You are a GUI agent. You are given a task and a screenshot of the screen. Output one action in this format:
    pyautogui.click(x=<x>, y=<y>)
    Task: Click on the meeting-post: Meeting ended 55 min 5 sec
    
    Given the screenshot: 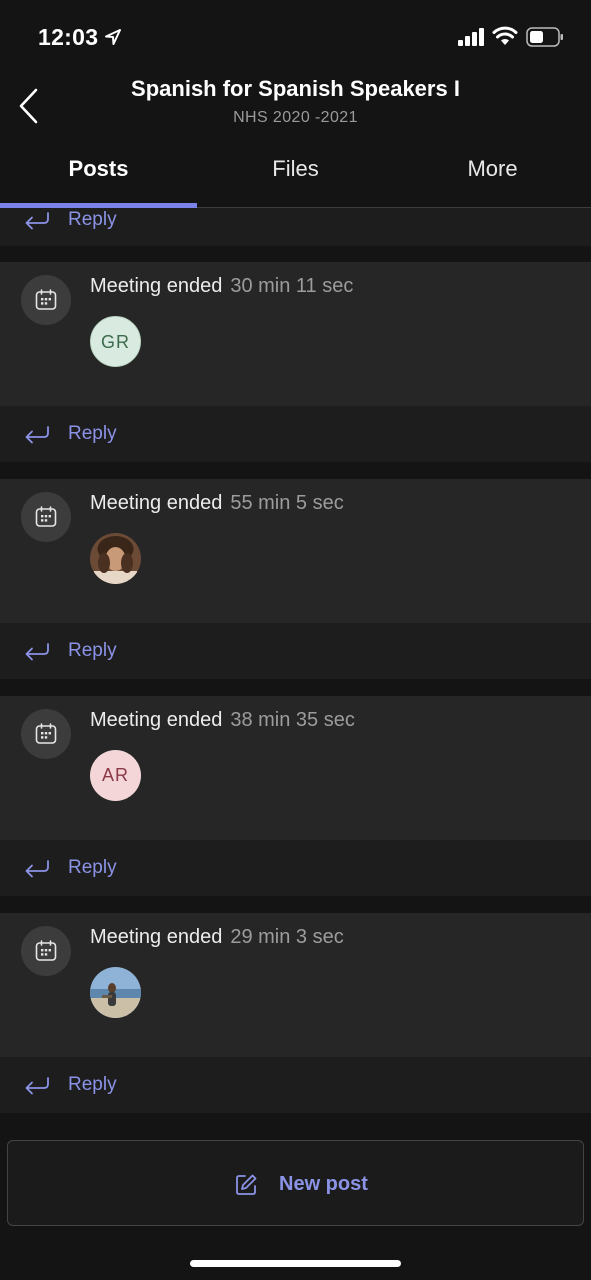 What is the action you would take?
    pyautogui.click(x=295, y=551)
    